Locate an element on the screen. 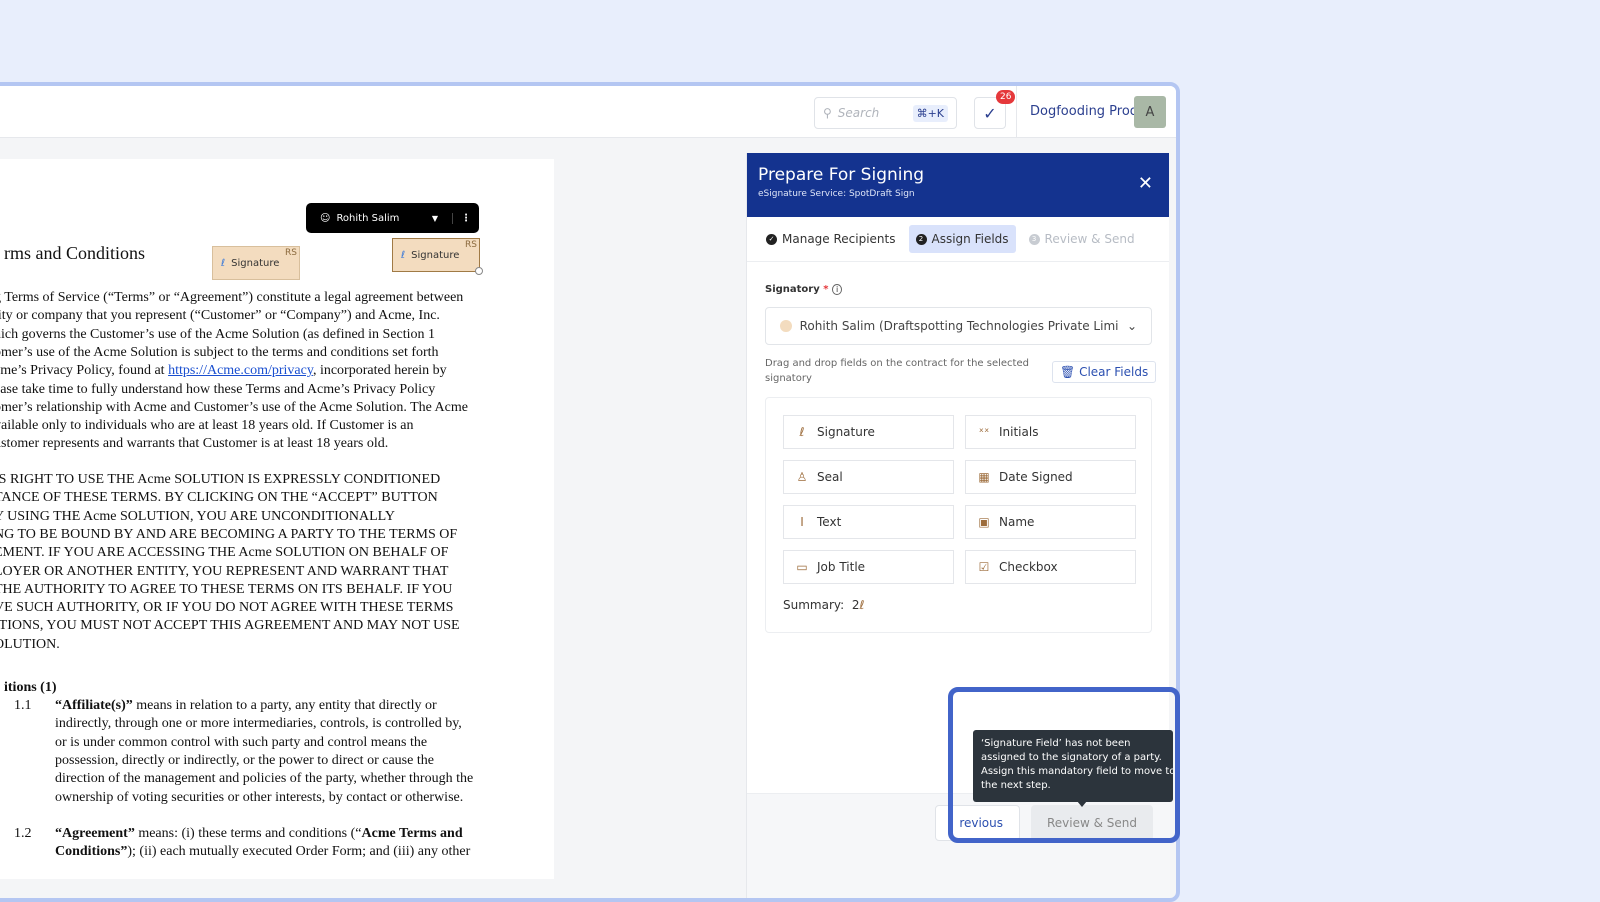  initials-icon: ˣˣ is located at coordinates (984, 432).